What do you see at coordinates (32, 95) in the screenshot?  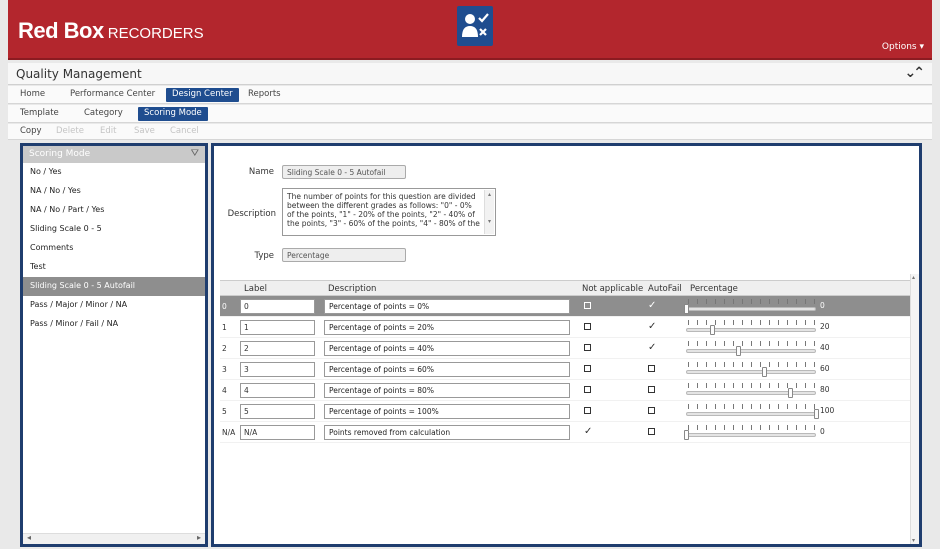 I see `tab-home: Home` at bounding box center [32, 95].